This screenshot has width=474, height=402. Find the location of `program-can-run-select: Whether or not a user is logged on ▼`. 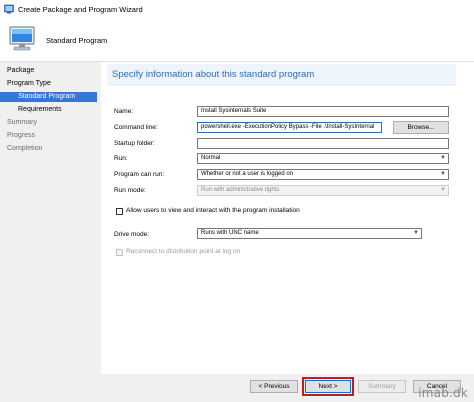

program-can-run-select: Whether or not a user is logged on ▼ is located at coordinates (323, 174).